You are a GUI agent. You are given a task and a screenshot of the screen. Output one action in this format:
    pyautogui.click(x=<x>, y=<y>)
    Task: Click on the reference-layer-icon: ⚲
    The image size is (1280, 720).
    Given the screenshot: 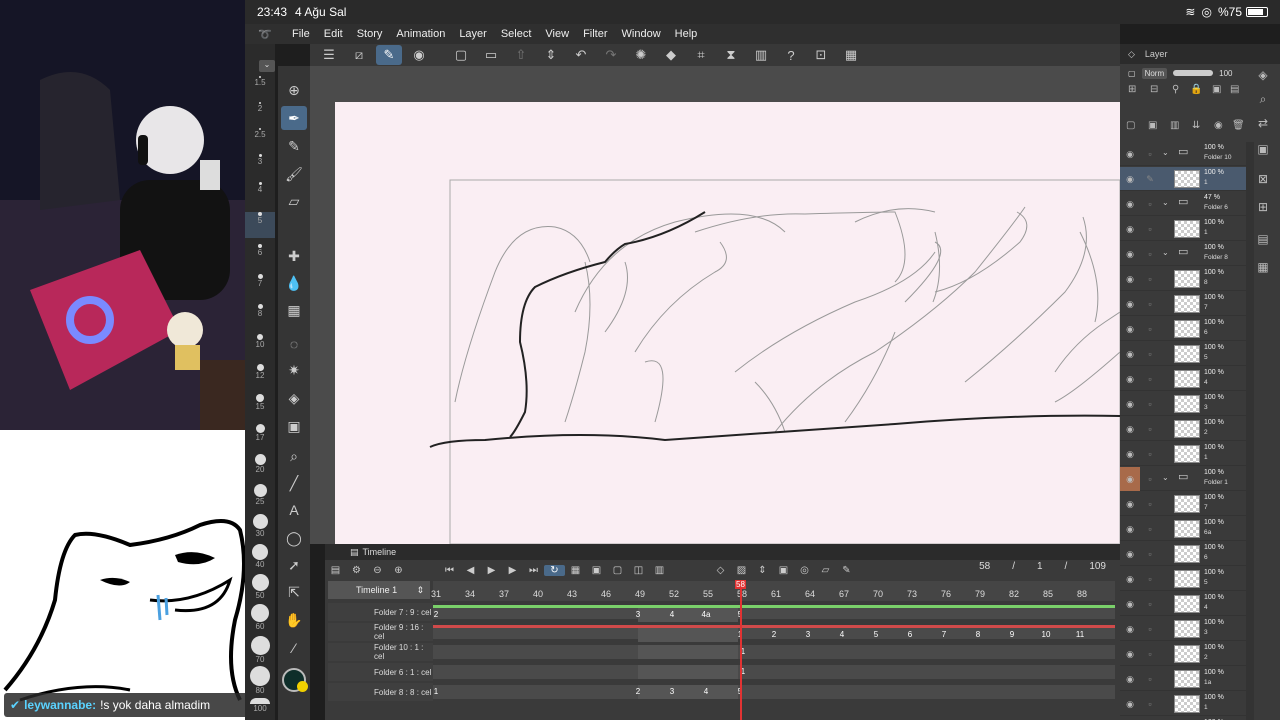 What is the action you would take?
    pyautogui.click(x=1175, y=89)
    